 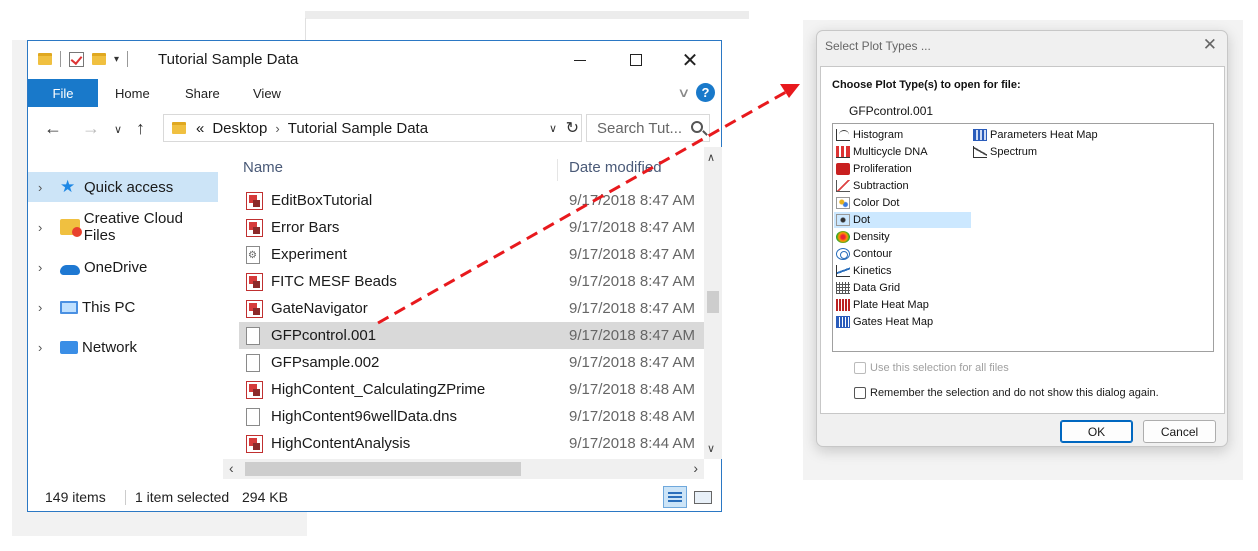 I want to click on plot-type-color-dot: Color Dot, so click(x=866, y=203).